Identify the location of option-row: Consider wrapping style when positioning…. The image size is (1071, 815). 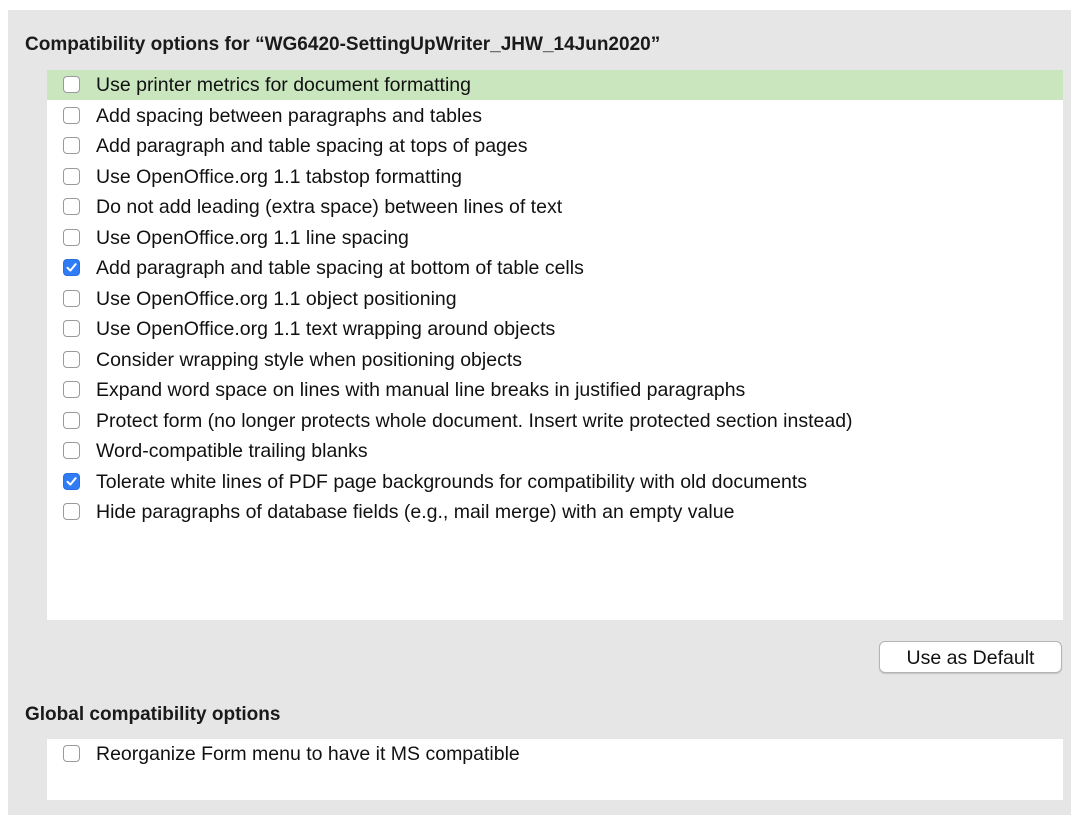
(555, 360).